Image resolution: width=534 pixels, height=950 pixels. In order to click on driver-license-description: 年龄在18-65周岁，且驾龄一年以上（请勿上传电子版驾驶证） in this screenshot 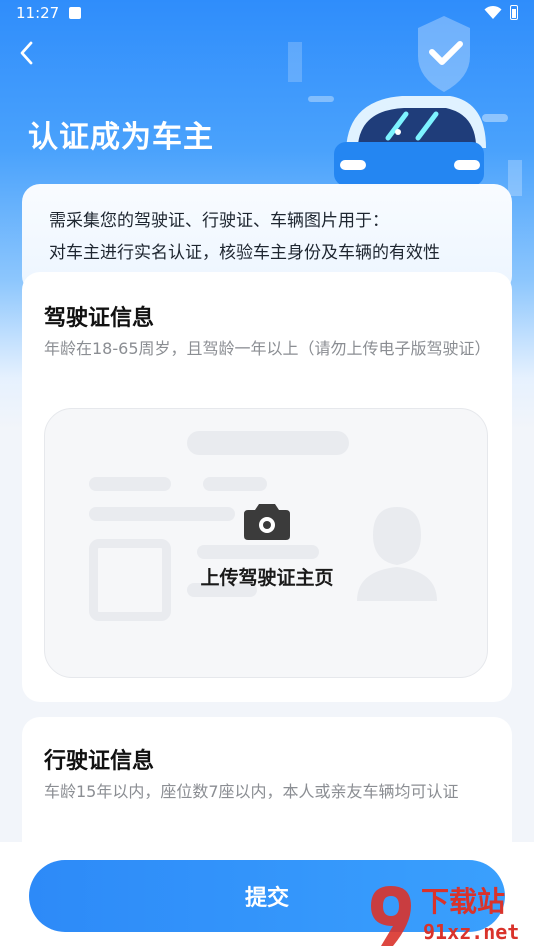, I will do `click(267, 348)`.